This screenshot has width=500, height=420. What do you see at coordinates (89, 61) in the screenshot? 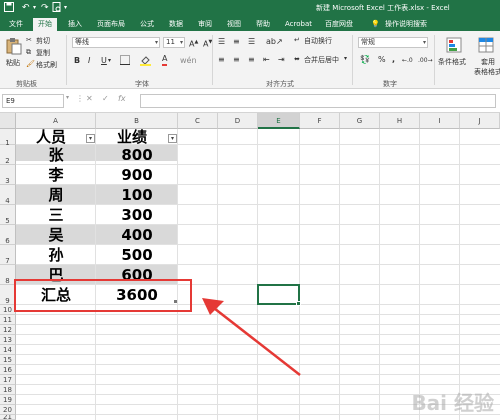
I see `italic-button: I` at bounding box center [89, 61].